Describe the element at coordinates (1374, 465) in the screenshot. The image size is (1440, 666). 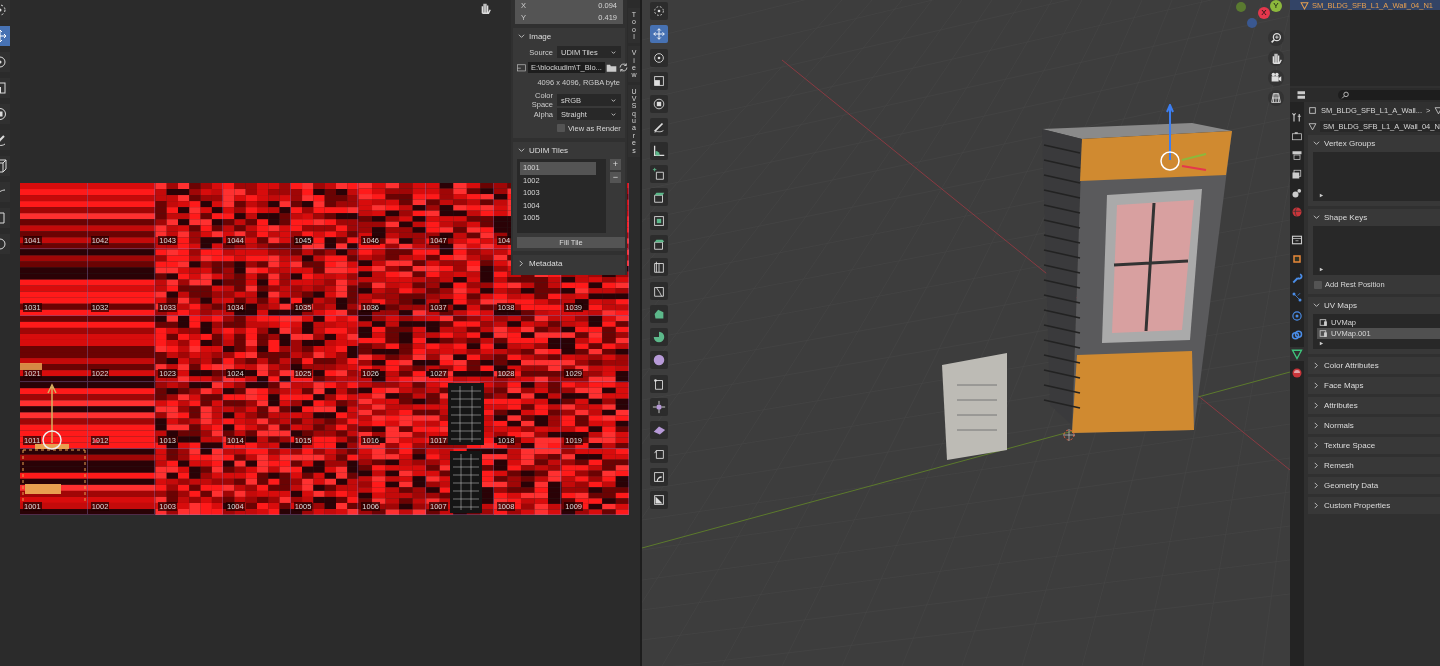
I see `panel-header: Remesh` at that location.